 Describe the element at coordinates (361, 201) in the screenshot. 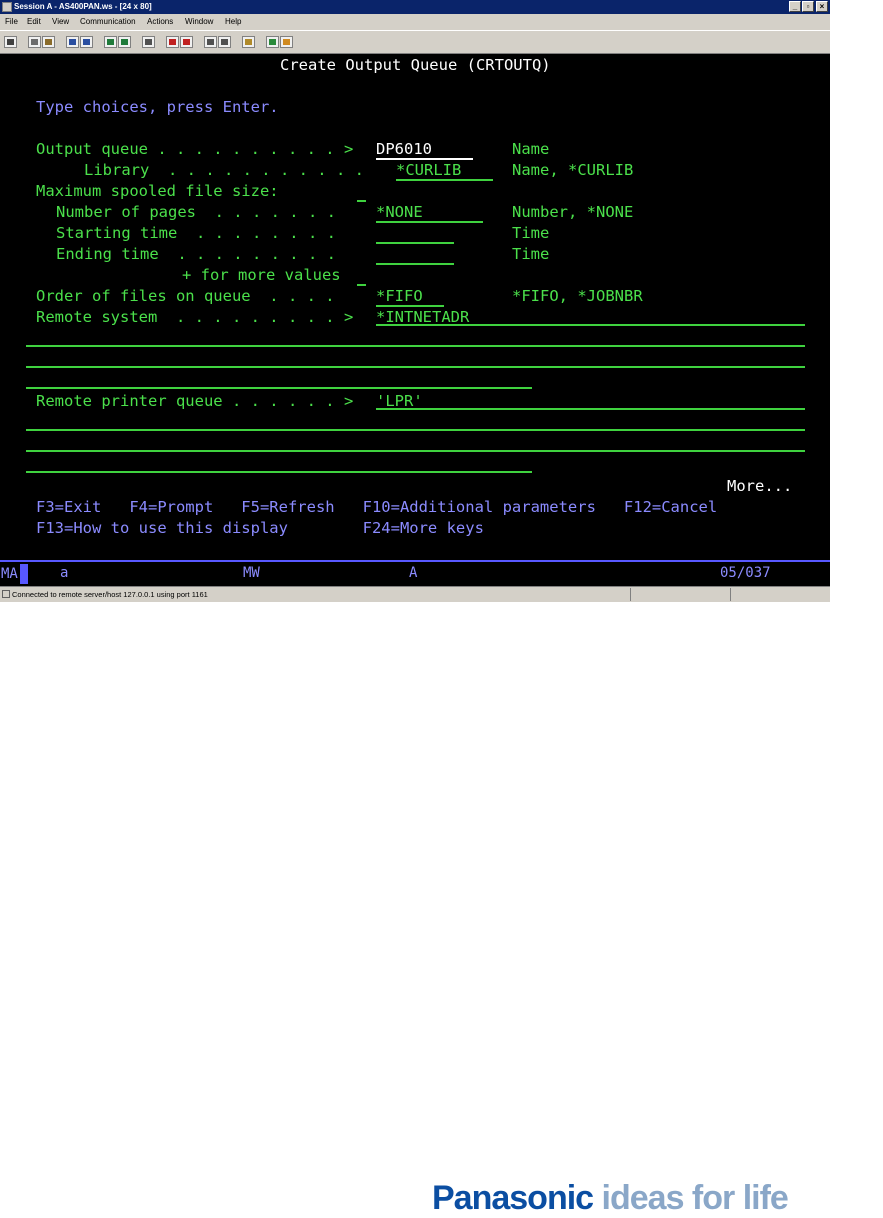

I see `max-size-input` at that location.